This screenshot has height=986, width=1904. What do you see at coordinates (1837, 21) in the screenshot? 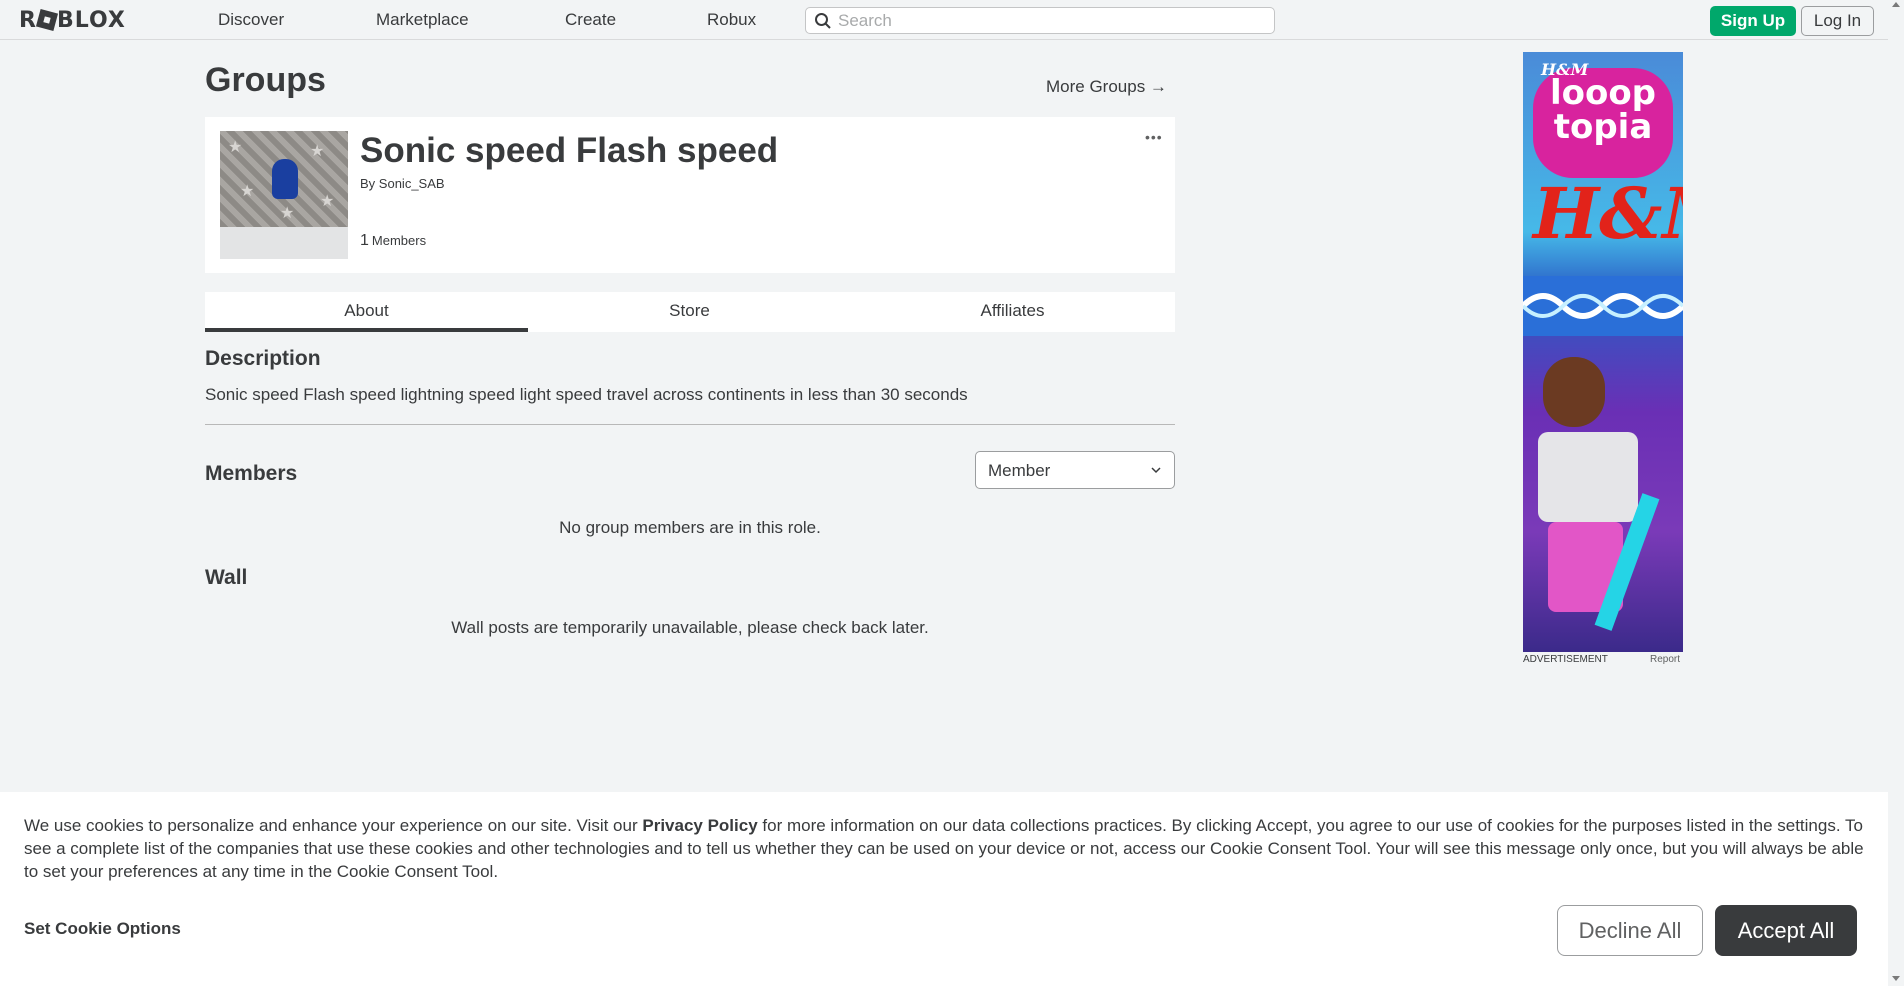
I see `login-button: Log In` at bounding box center [1837, 21].